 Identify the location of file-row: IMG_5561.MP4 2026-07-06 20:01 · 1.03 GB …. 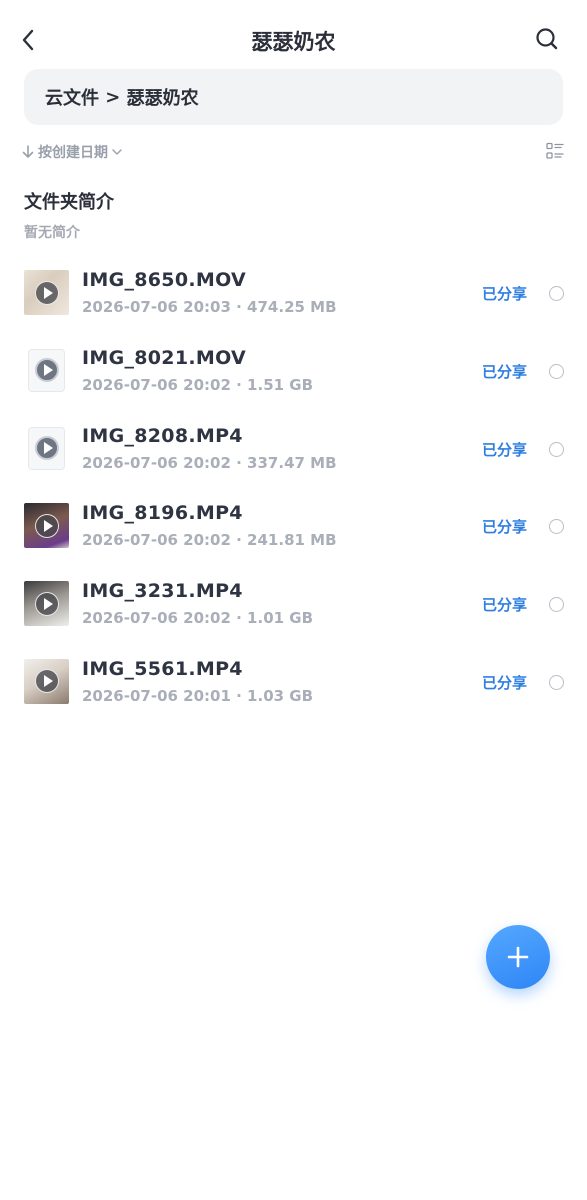
(293, 683).